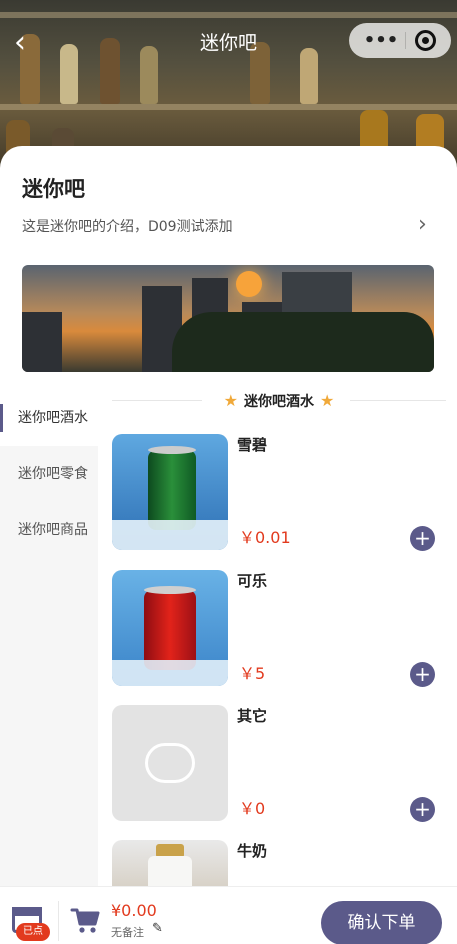 The image size is (457, 944). What do you see at coordinates (252, 716) in the screenshot?
I see `product-name: 其它` at bounding box center [252, 716].